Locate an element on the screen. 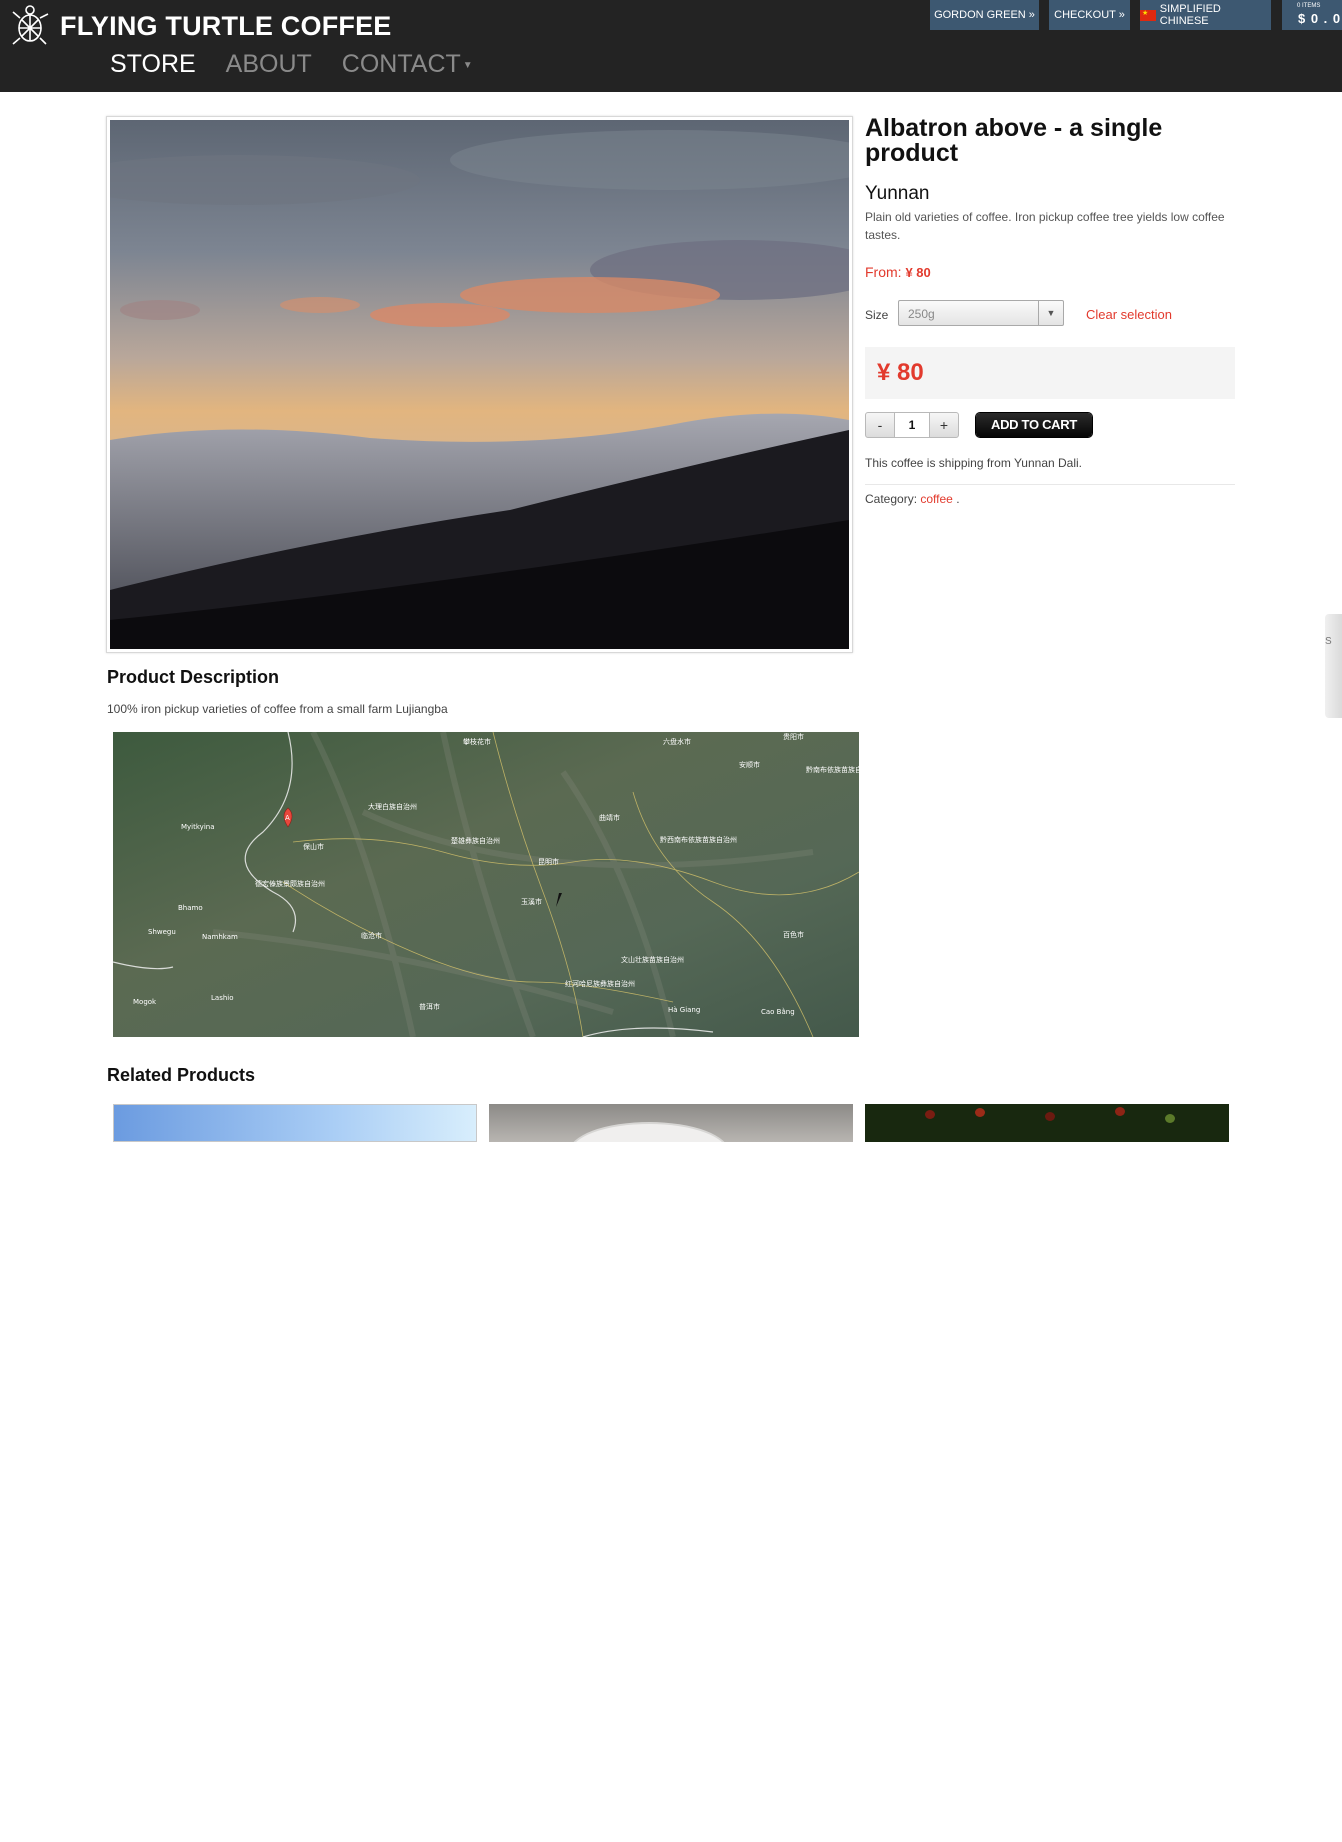 The height and width of the screenshot is (1842, 1342). size-variation-row: Size 250g ▼ Clear selection is located at coordinates (1050, 315).